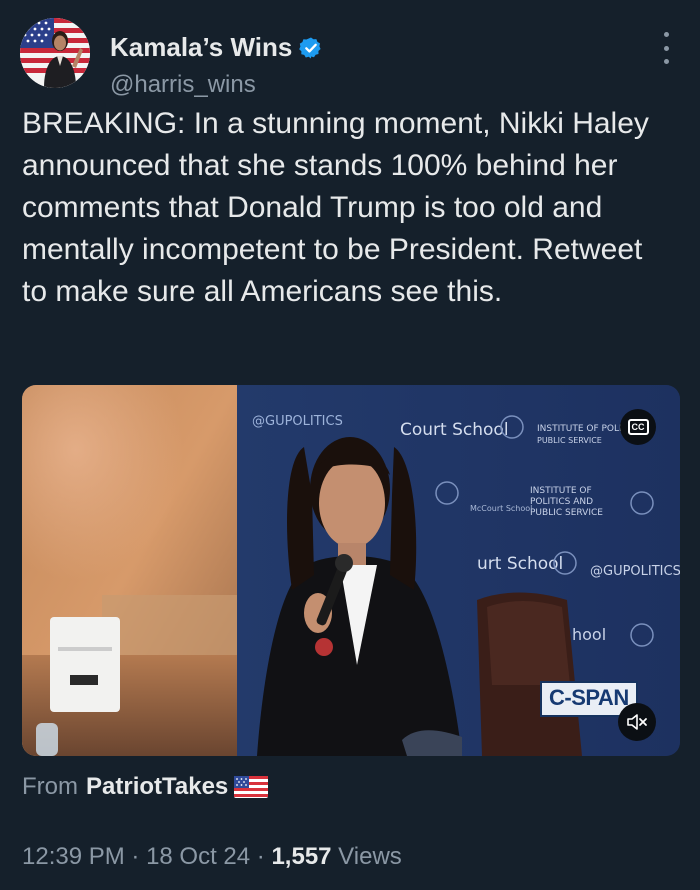 This screenshot has height=890, width=700. Describe the element at coordinates (157, 787) in the screenshot. I see `source-account-link: PatriotTakes` at that location.